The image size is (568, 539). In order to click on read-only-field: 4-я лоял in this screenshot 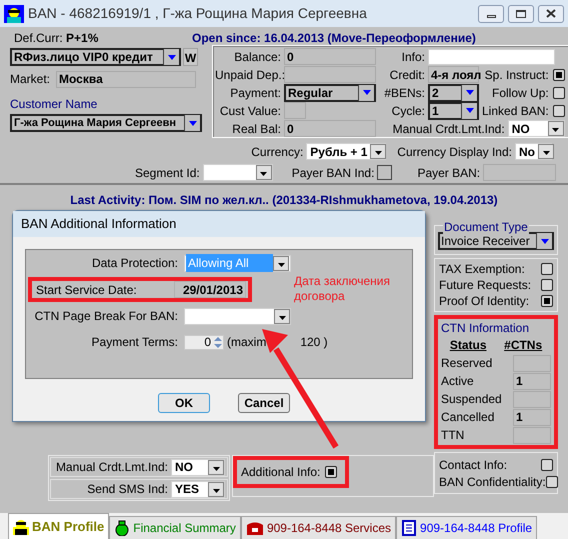, I will do `click(453, 74)`.